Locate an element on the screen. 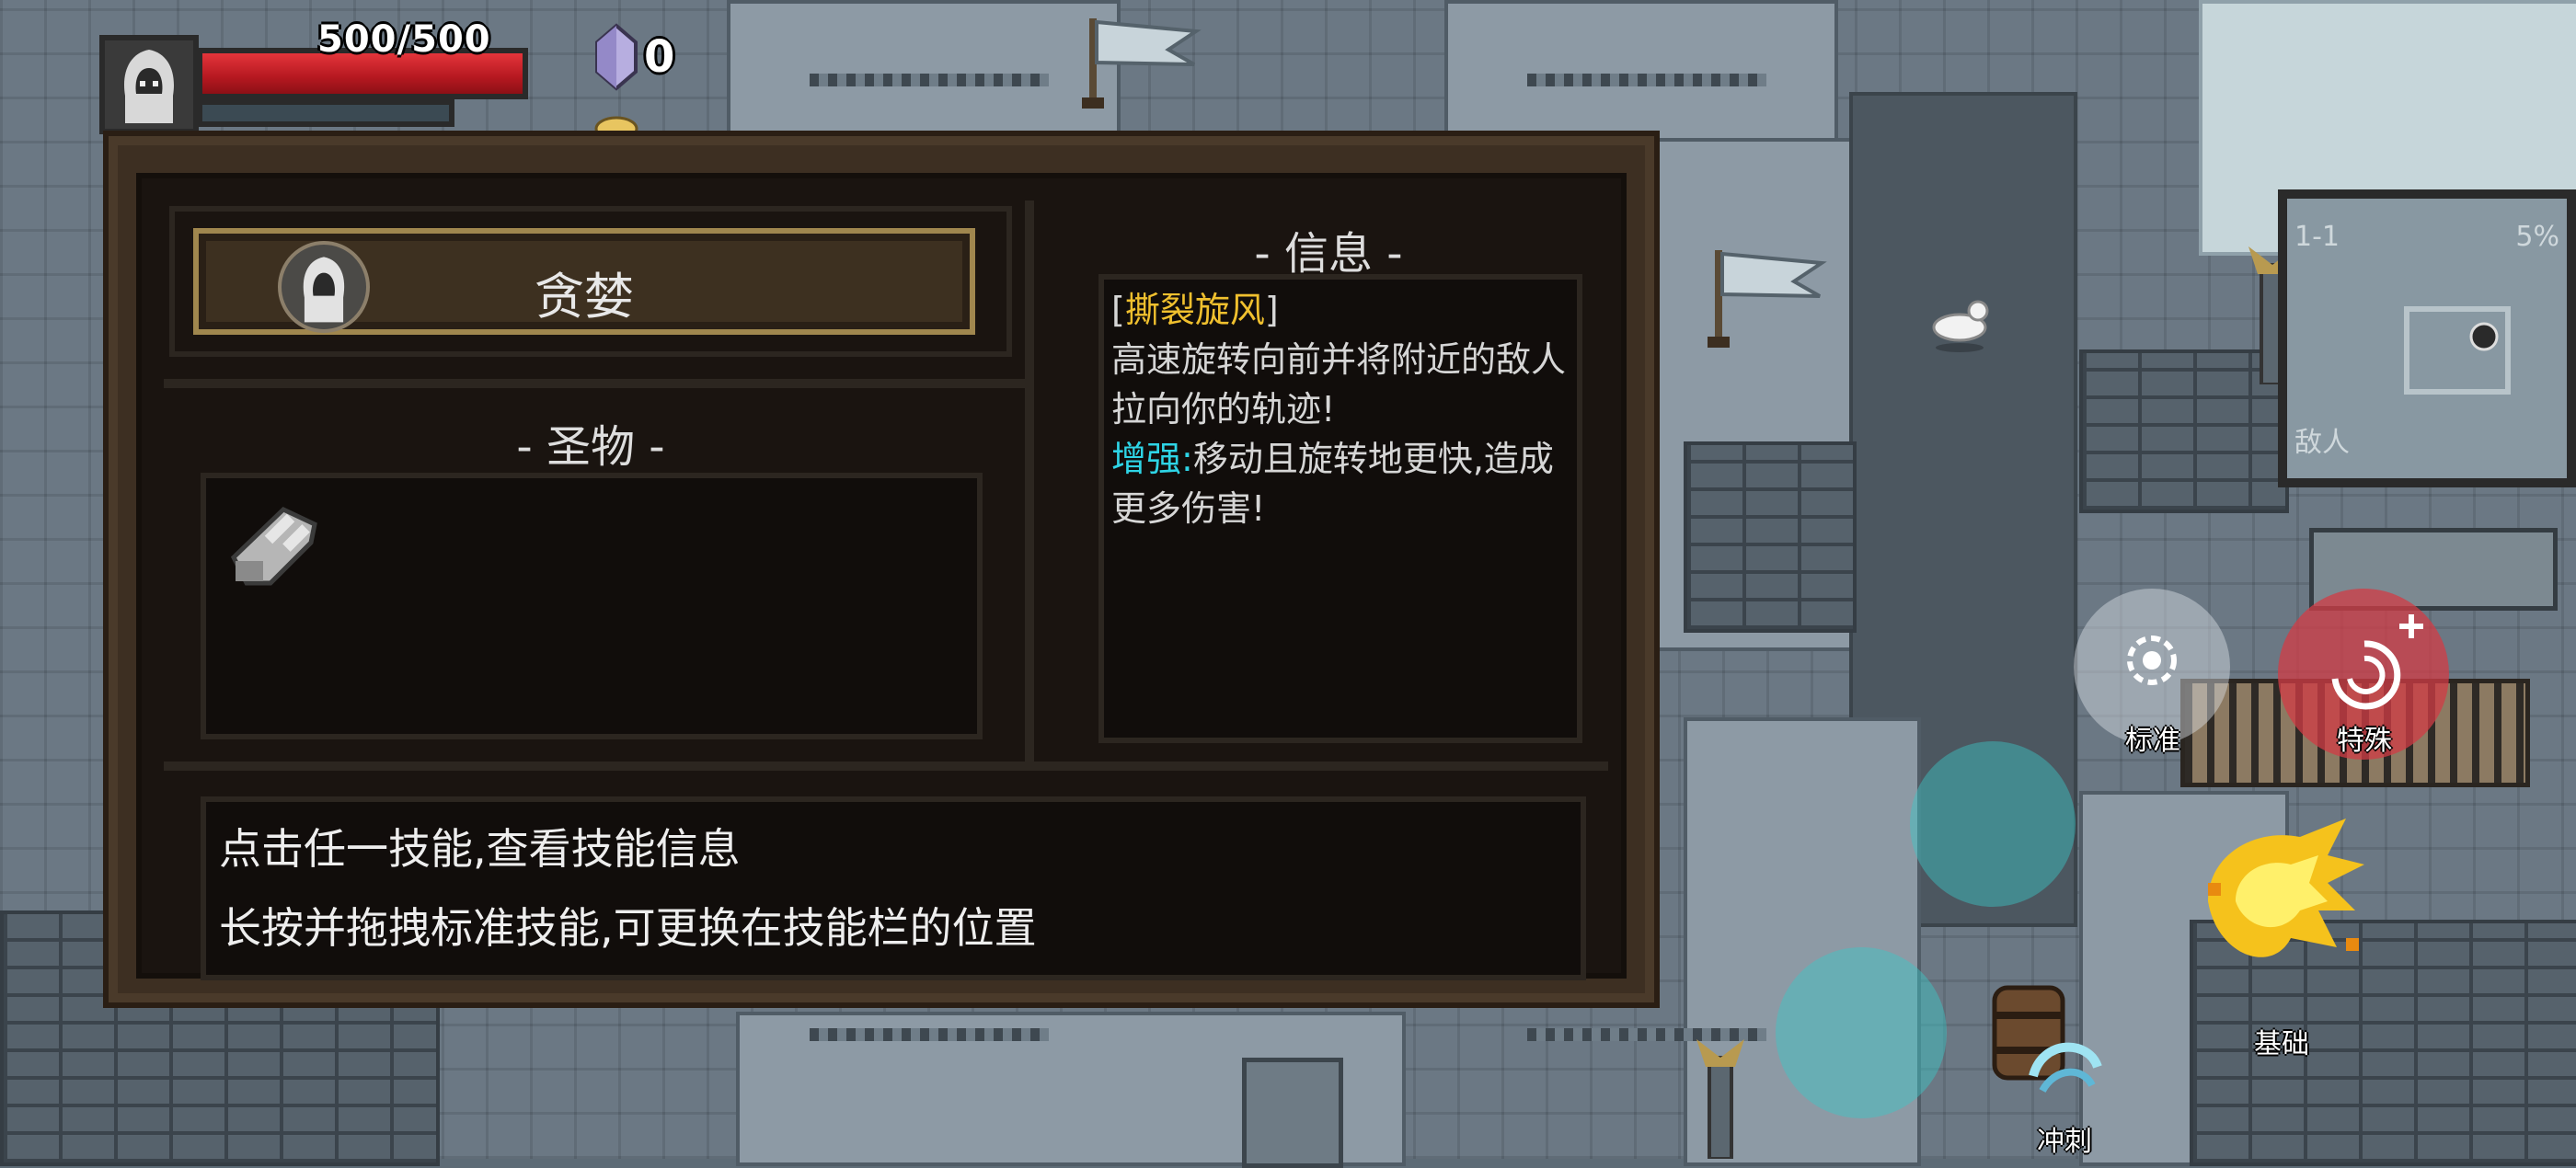 Image resolution: width=2576 pixels, height=1168 pixels. minimap-level: 1-1 is located at coordinates (2317, 237).